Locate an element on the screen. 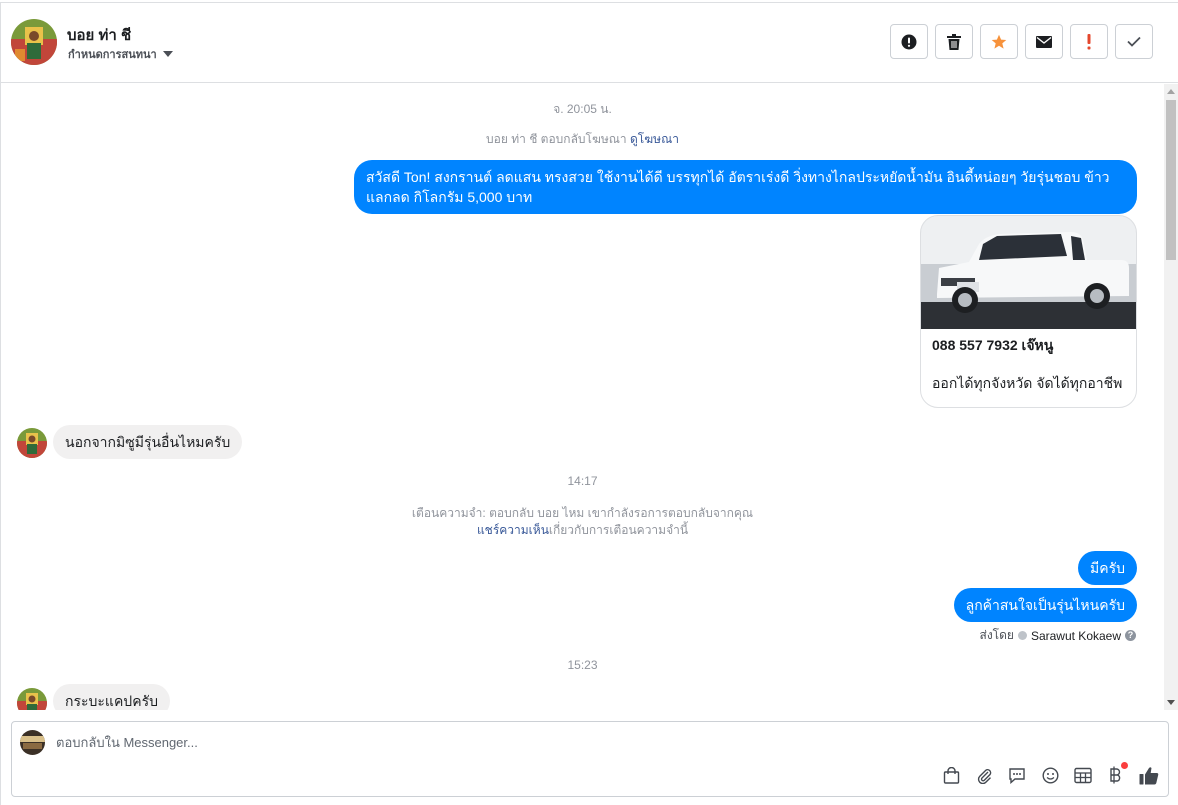 The width and height of the screenshot is (1178, 805). caret-down-icon is located at coordinates (167, 54).